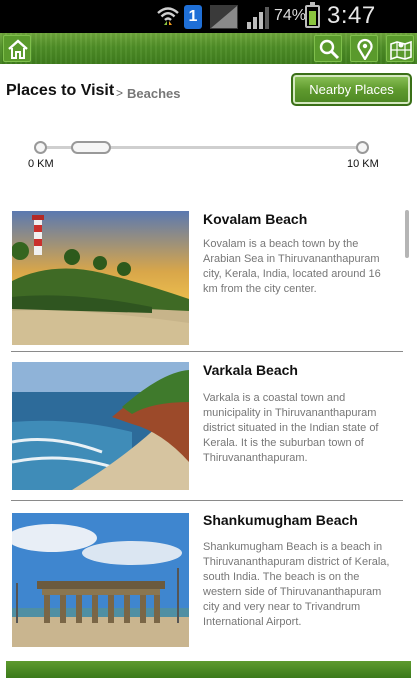 This screenshot has width=417, height=678. I want to click on wifi-icon, so click(168, 16).